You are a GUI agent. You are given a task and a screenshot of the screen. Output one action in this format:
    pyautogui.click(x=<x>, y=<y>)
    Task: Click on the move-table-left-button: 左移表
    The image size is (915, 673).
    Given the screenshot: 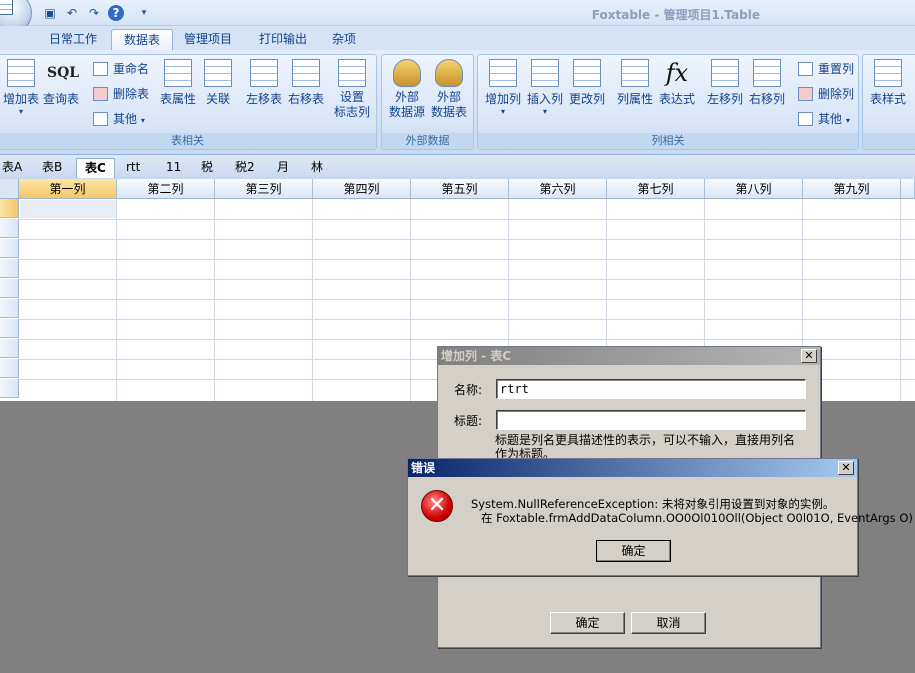 What is the action you would take?
    pyautogui.click(x=264, y=83)
    